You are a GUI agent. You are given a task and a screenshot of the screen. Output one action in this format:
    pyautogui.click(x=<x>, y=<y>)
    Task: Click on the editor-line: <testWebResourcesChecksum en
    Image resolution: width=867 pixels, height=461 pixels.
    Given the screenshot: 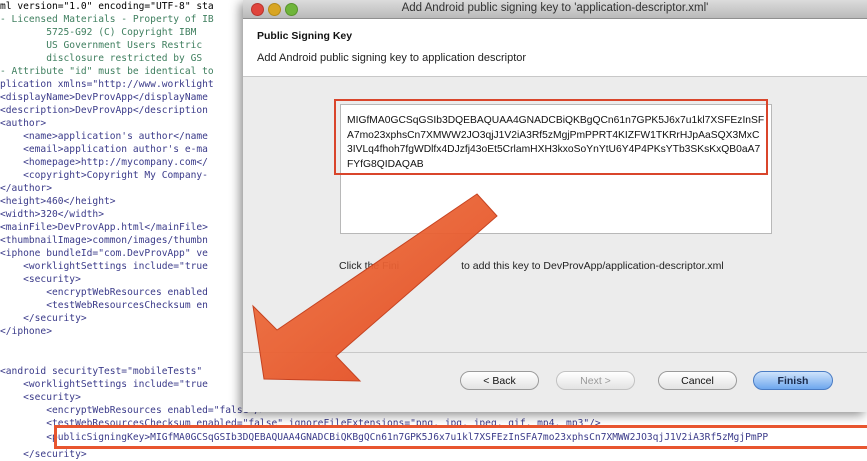 What is the action you would take?
    pyautogui.click(x=104, y=305)
    